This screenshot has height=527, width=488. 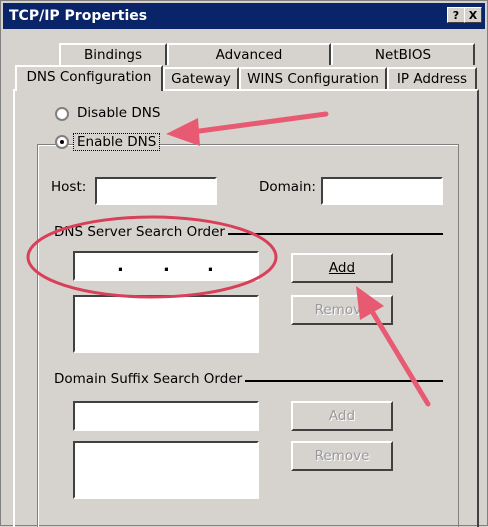 I want to click on enable-dns-radio, so click(x=62, y=142).